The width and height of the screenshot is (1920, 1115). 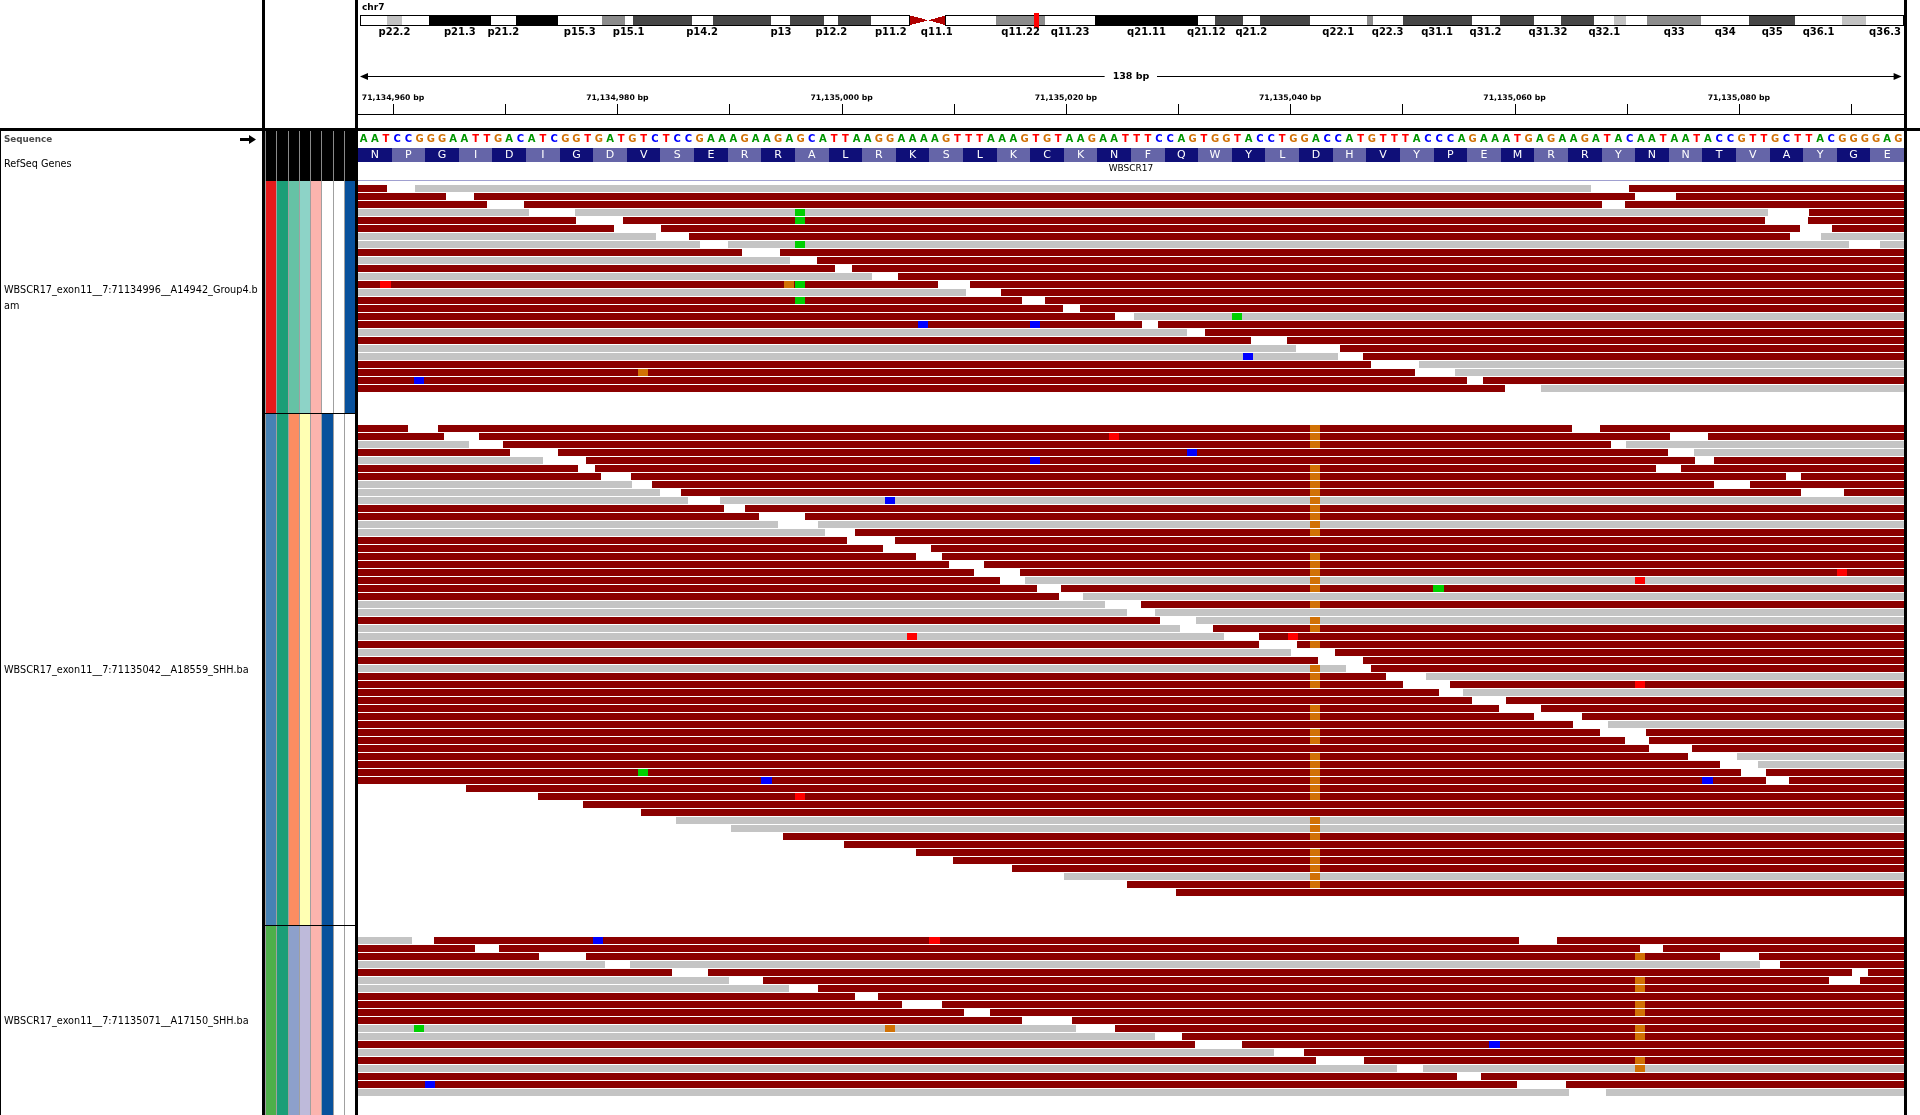 What do you see at coordinates (1604, 31) in the screenshot?
I see `band-label: q32.1` at bounding box center [1604, 31].